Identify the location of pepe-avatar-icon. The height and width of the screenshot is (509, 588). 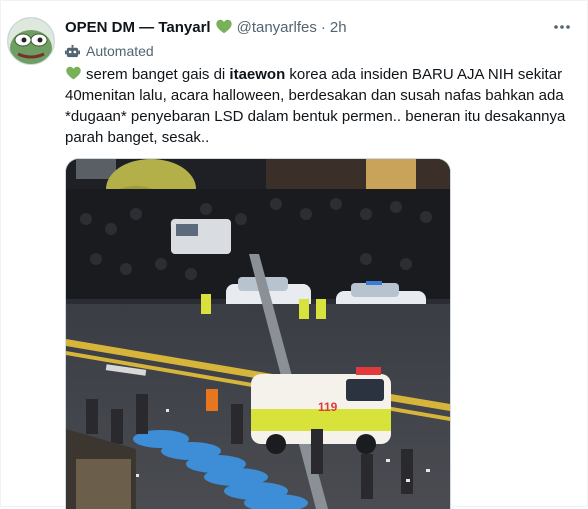
(31, 41).